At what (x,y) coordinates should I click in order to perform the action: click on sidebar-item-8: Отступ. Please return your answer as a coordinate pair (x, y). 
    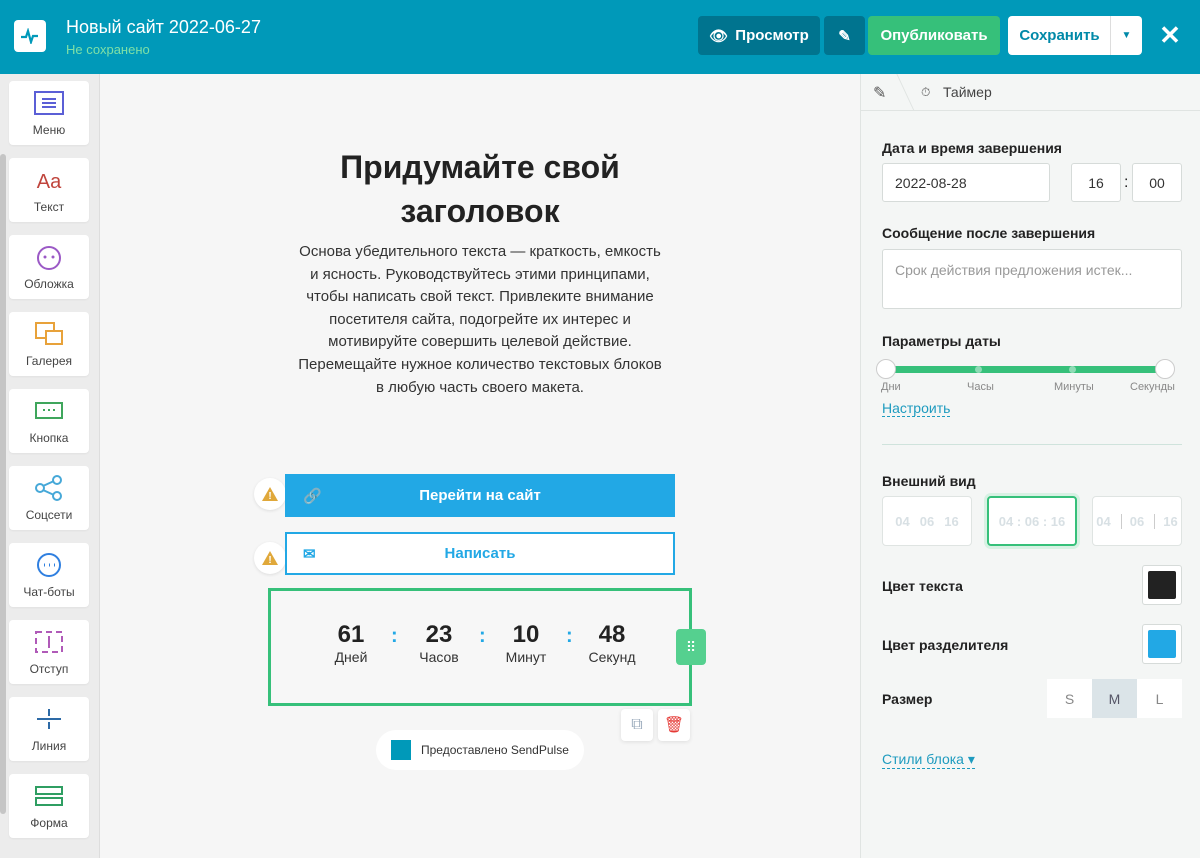
    Looking at the image, I should click on (49, 652).